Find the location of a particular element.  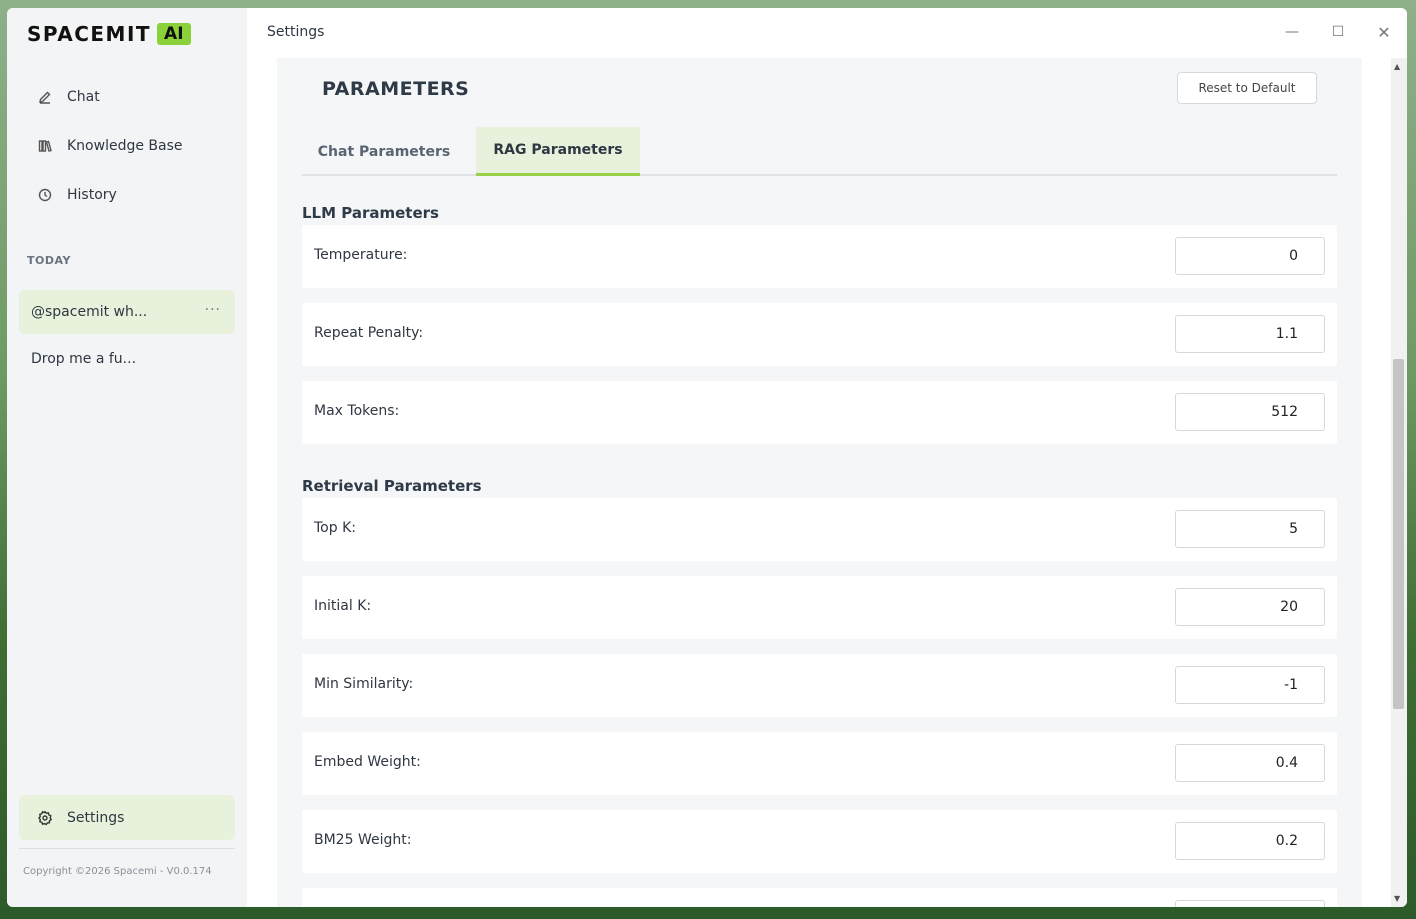

window-title: Settings is located at coordinates (296, 32).